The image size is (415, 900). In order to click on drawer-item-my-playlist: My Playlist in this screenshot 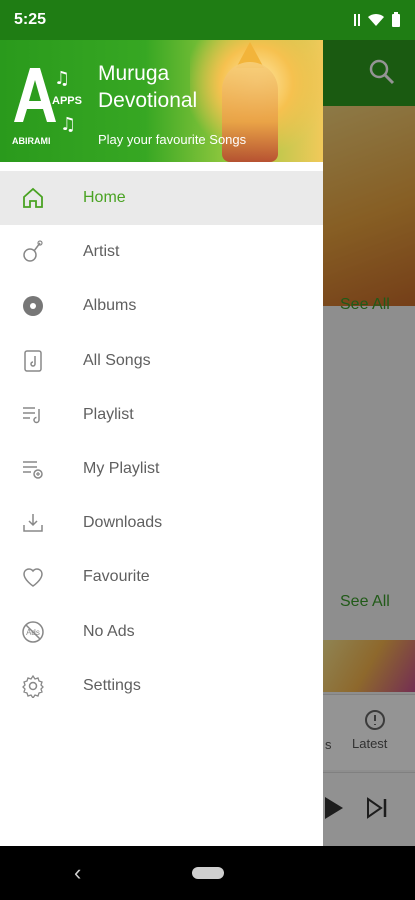, I will do `click(161, 469)`.